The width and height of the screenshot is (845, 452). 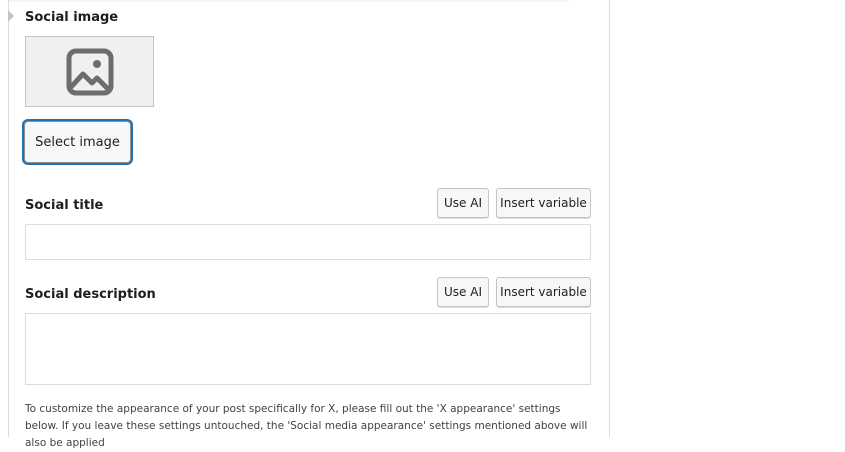 What do you see at coordinates (543, 203) in the screenshot?
I see `social-title-insert-variable-button: Insert variable` at bounding box center [543, 203].